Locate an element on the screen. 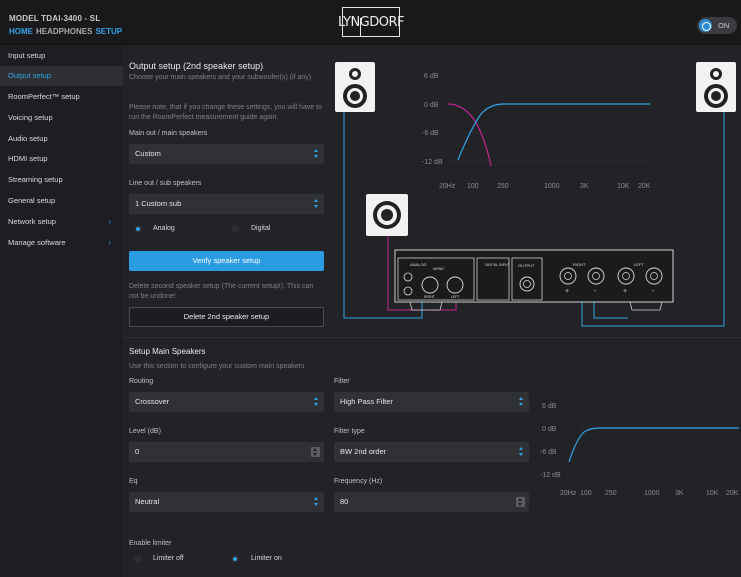 The image size is (741, 577). bottom-graph-xlabel: 20K is located at coordinates (732, 493).